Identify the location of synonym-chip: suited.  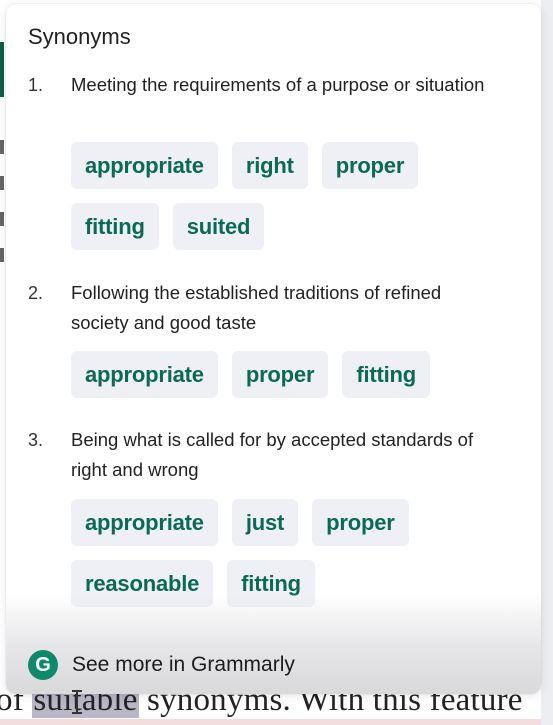
(218, 226).